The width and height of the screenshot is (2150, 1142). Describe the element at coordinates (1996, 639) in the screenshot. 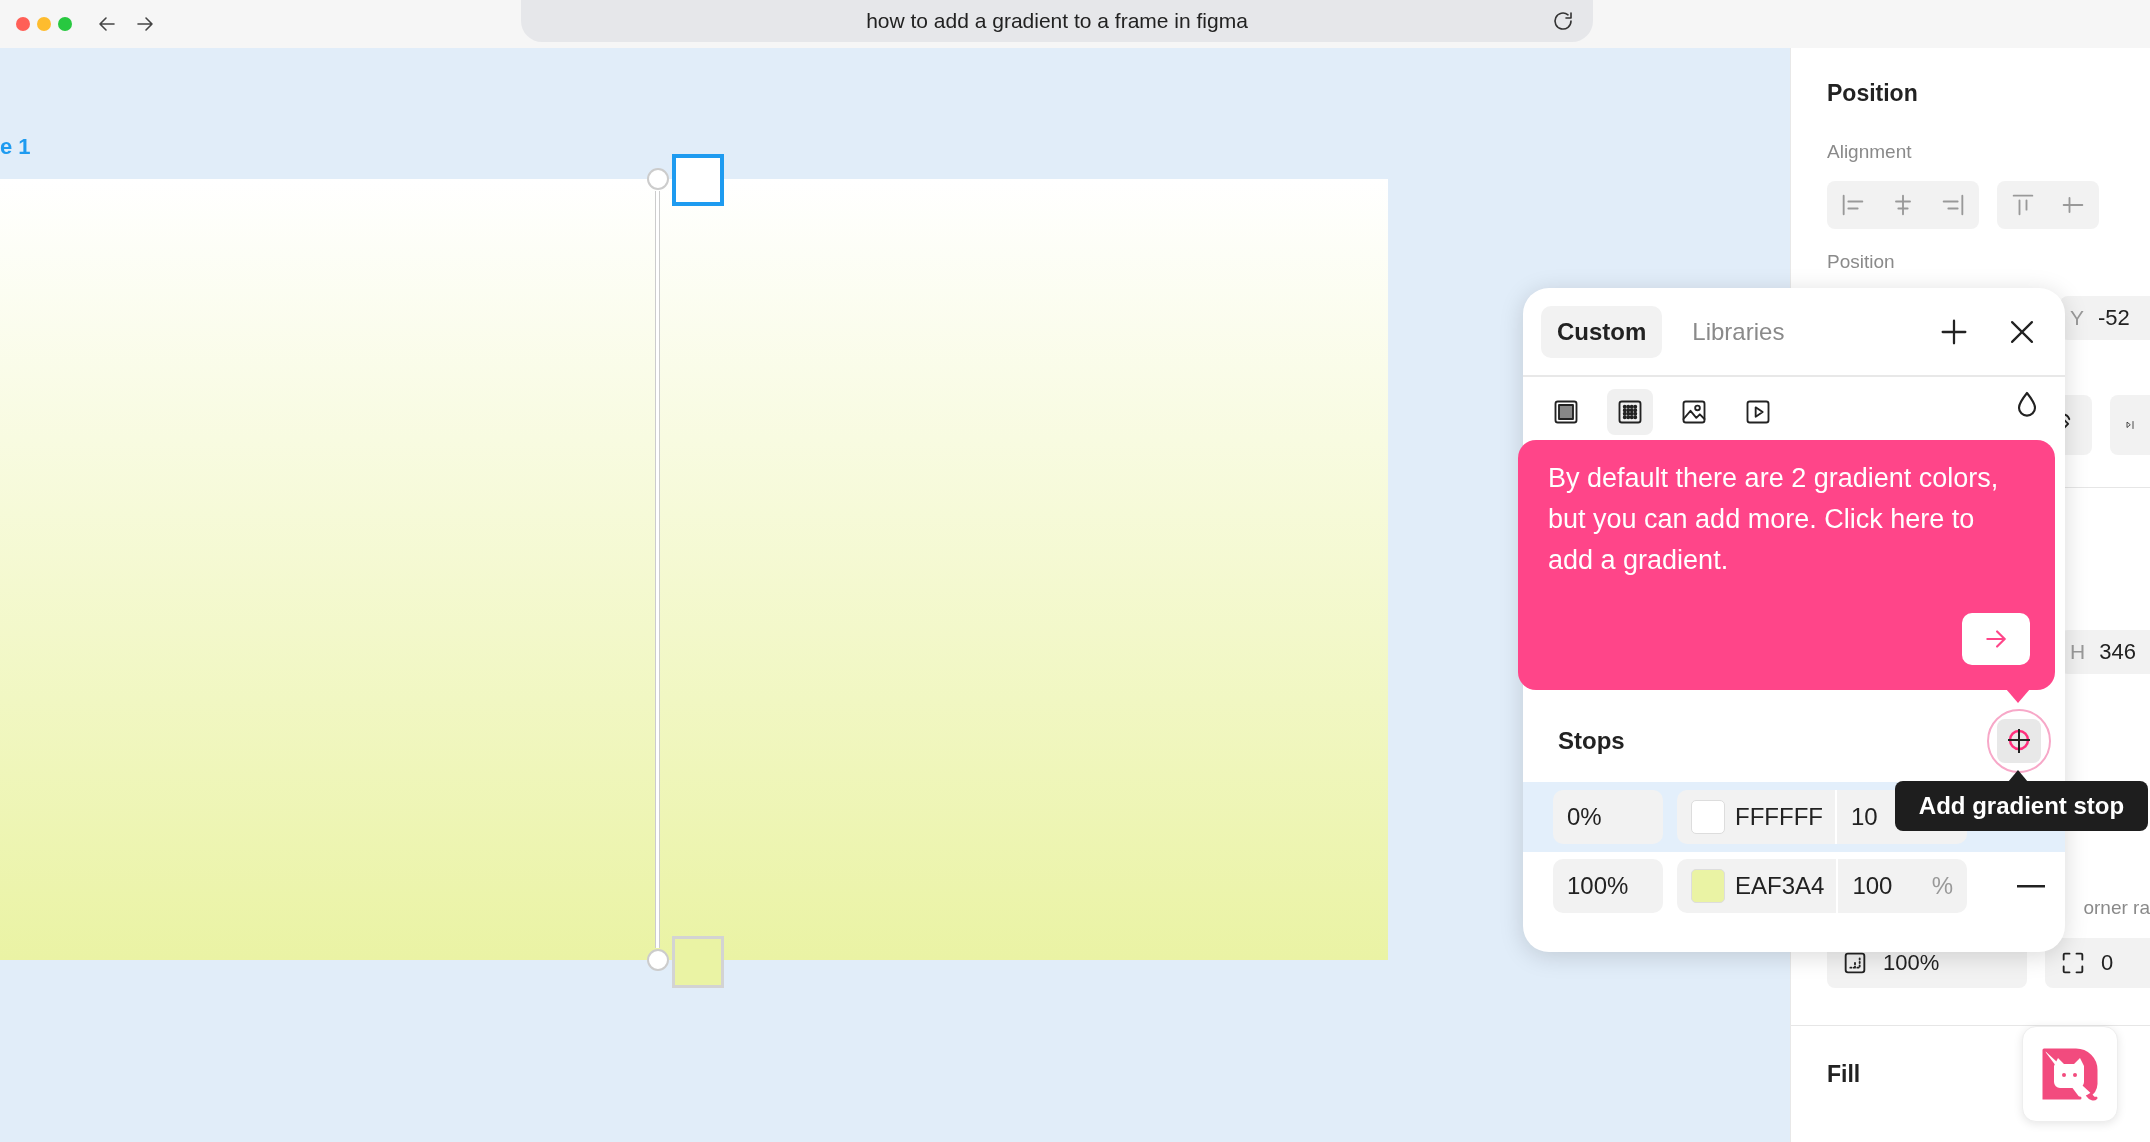

I see `next-button` at that location.